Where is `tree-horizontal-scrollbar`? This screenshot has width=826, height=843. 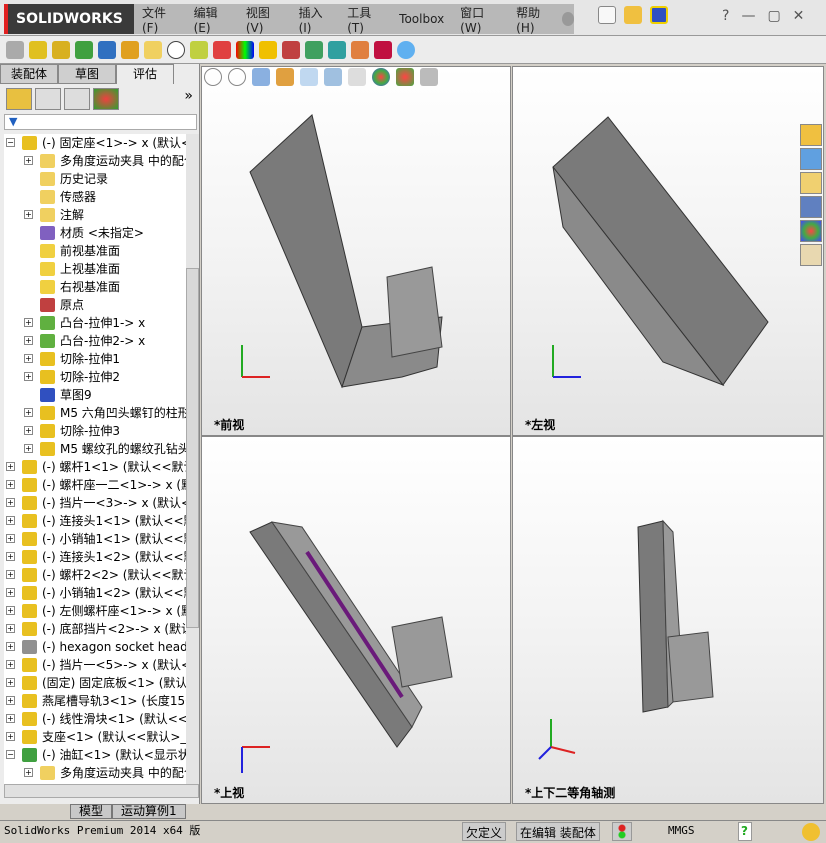
tree-horizontal-scrollbar is located at coordinates (101, 791).